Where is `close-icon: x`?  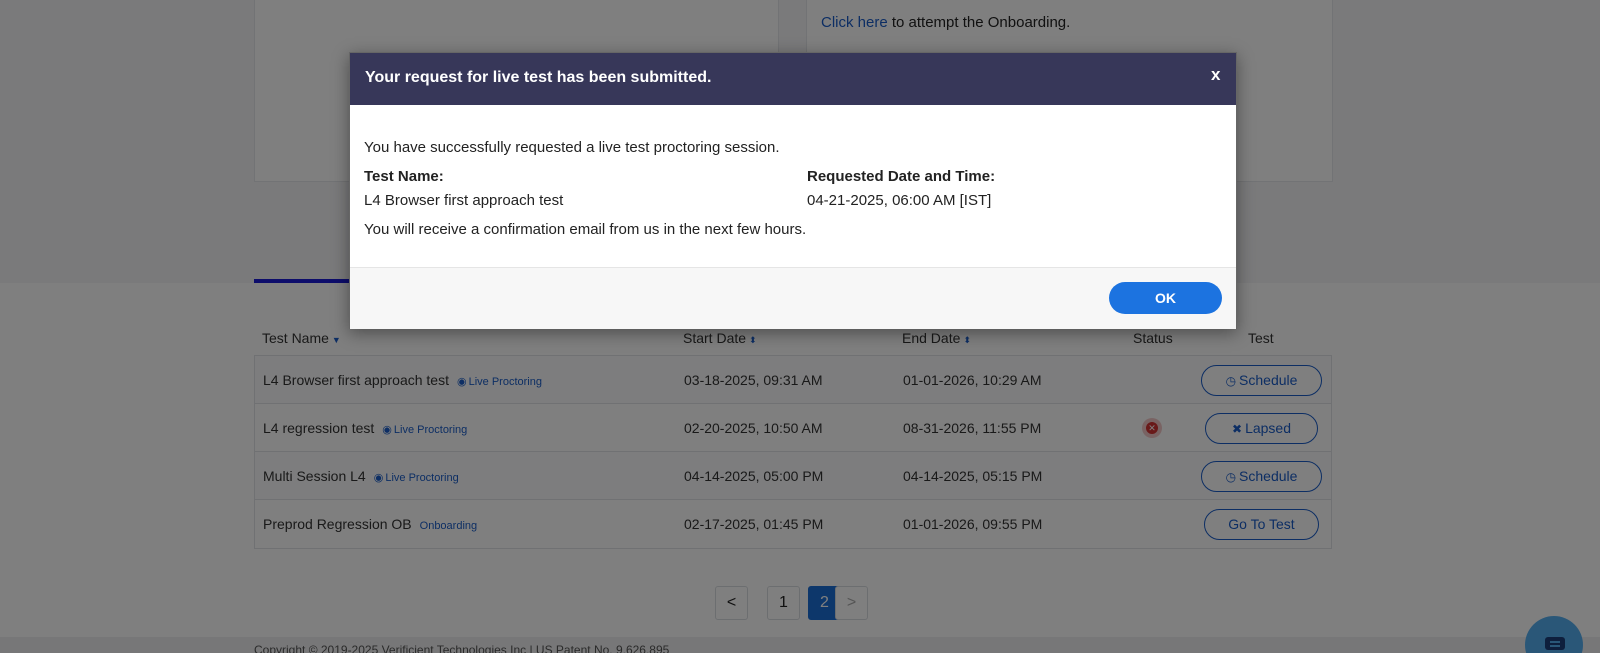 close-icon: x is located at coordinates (1215, 75).